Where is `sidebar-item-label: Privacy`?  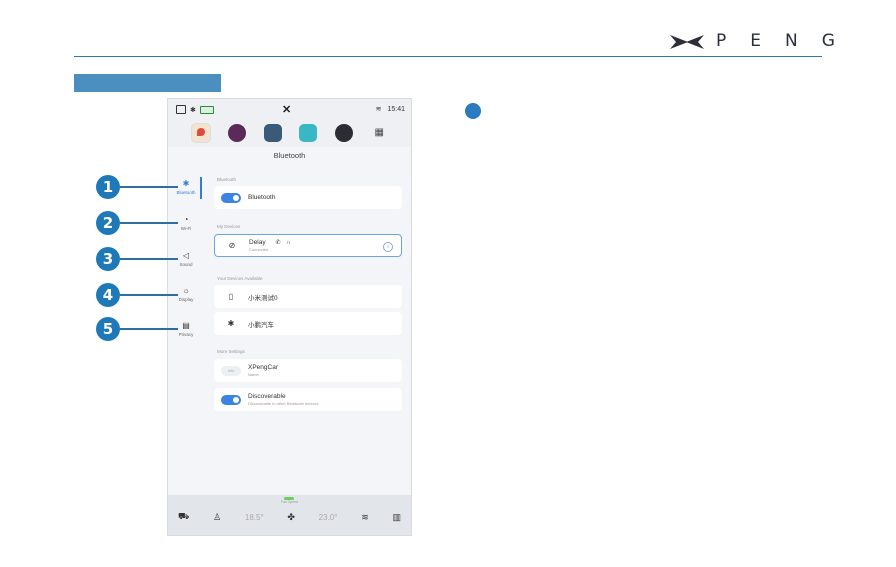
sidebar-item-label: Privacy is located at coordinates (186, 334).